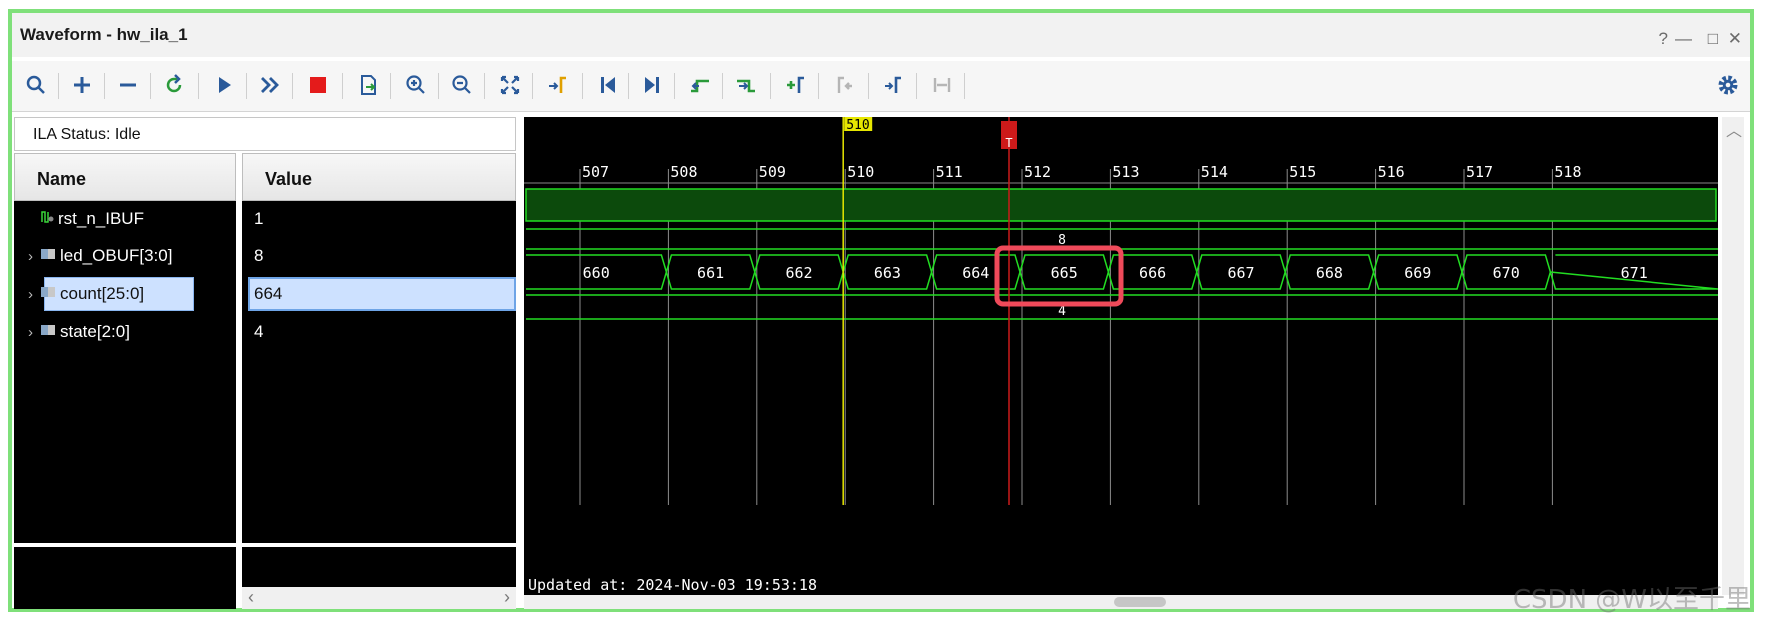  What do you see at coordinates (379, 372) in the screenshot?
I see `value-pane` at bounding box center [379, 372].